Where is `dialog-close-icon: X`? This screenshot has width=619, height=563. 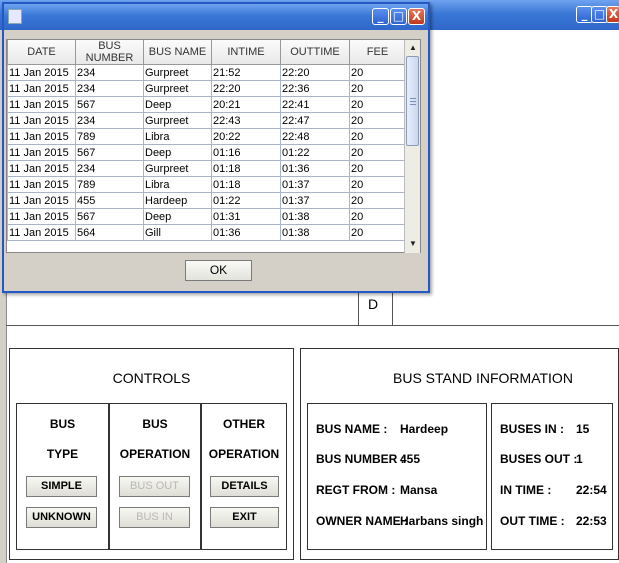
dialog-close-icon: X is located at coordinates (416, 16).